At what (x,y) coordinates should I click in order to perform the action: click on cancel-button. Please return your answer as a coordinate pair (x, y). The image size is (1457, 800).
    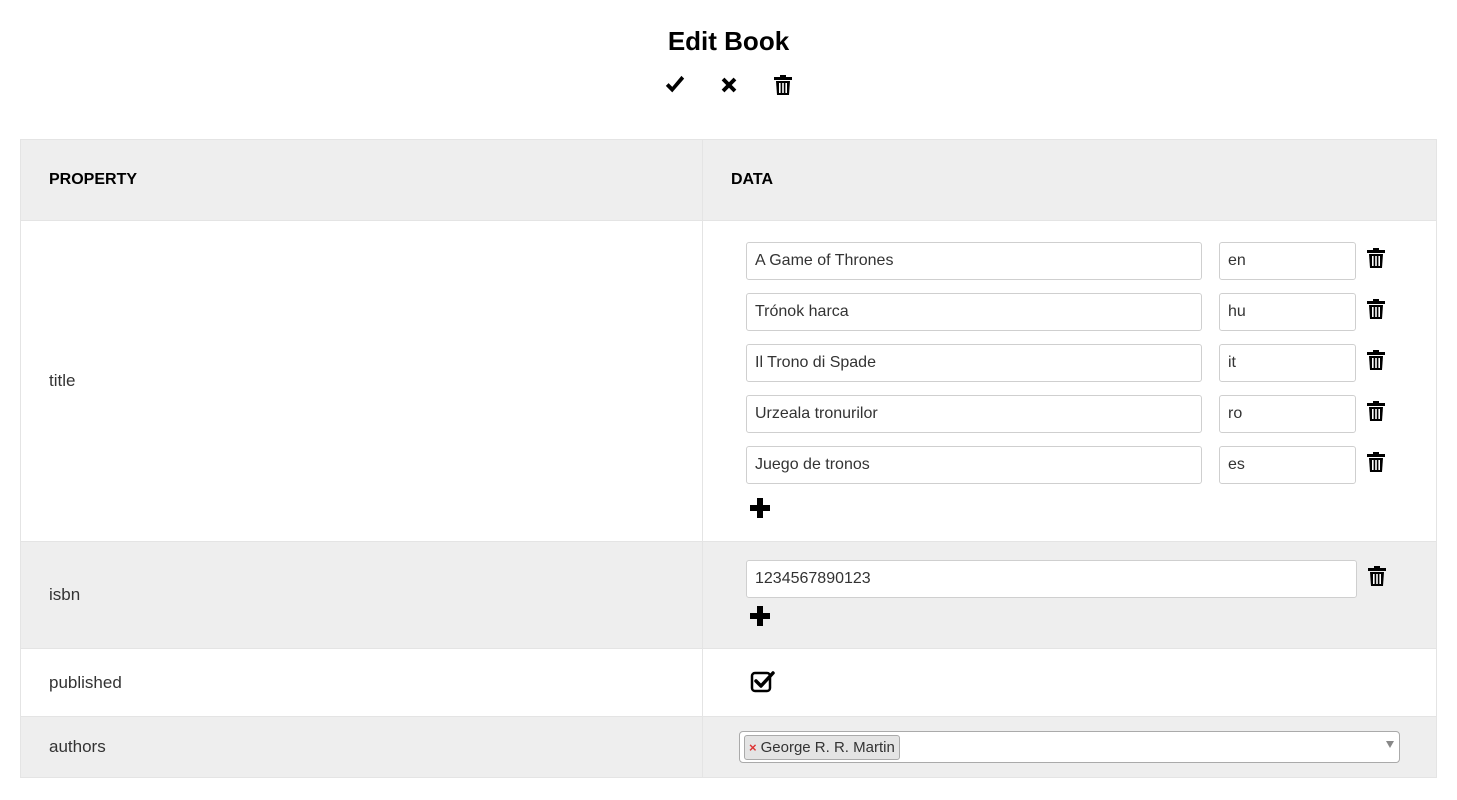
    Looking at the image, I should click on (729, 85).